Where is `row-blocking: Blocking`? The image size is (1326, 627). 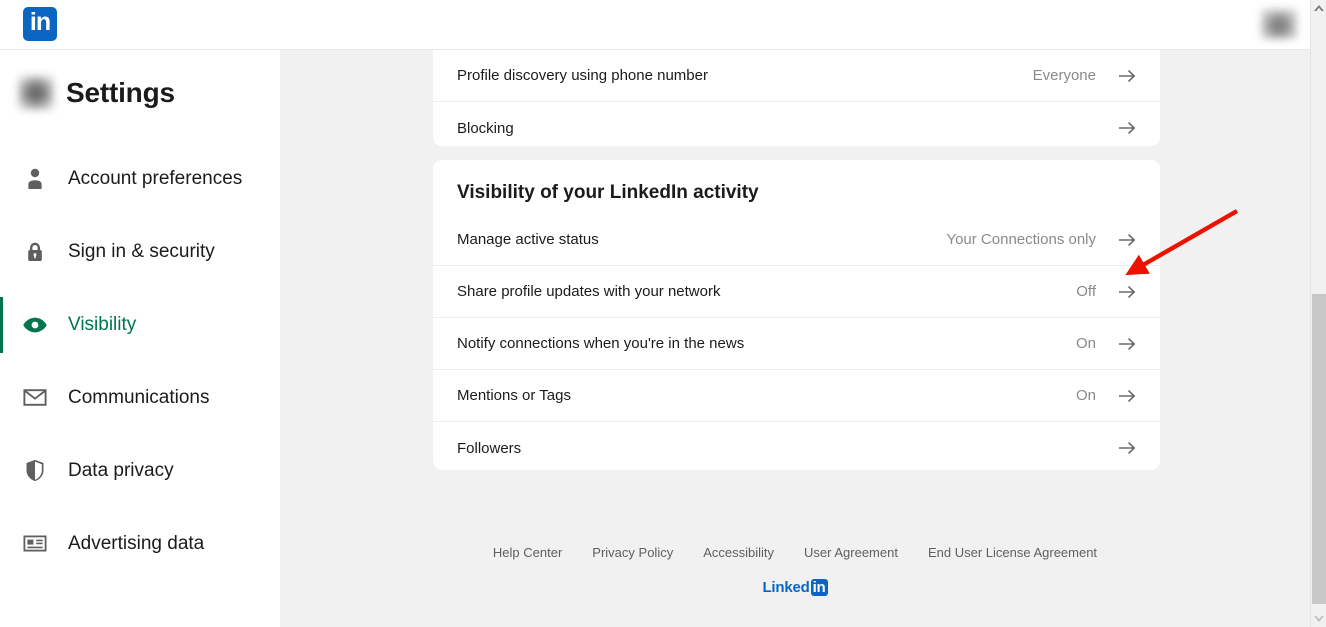
row-blocking: Blocking is located at coordinates (796, 128).